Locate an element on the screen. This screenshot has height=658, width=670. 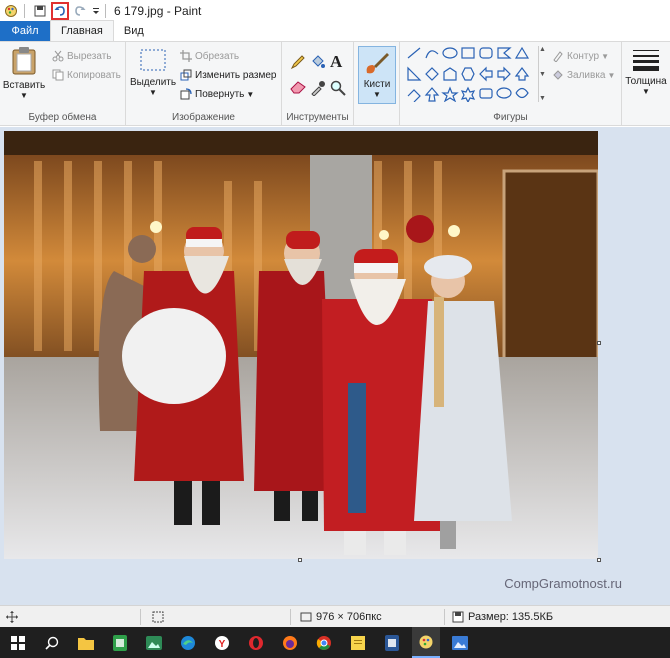
ribbon-tabs: Файл Главная Вид is located at coordinates (335, 31).